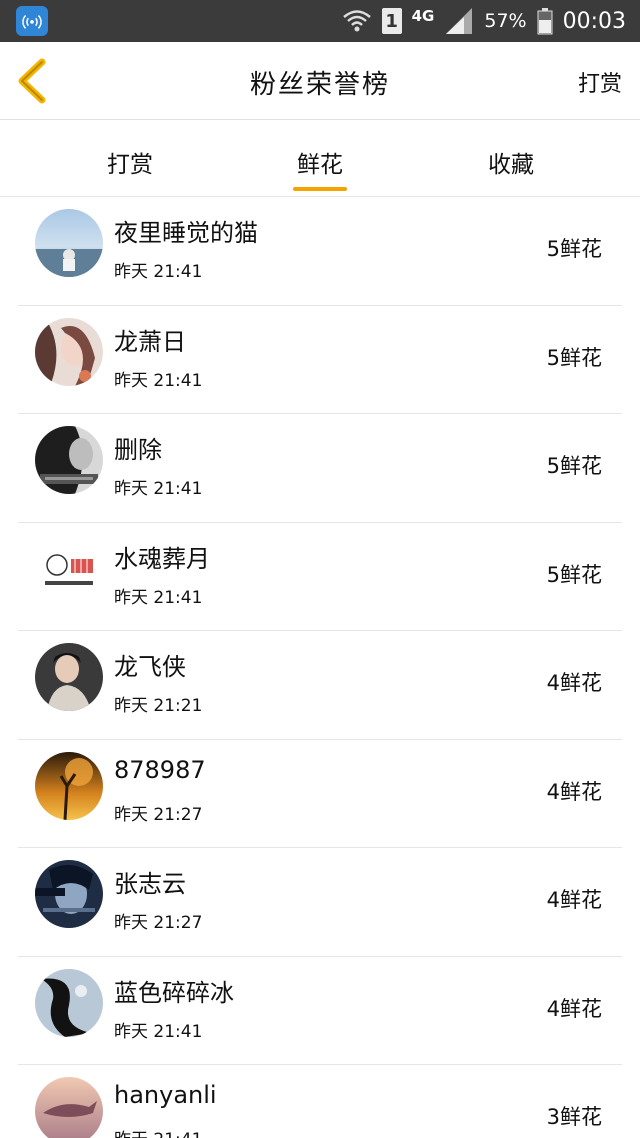  I want to click on tab-reward: 打赏, so click(130, 159).